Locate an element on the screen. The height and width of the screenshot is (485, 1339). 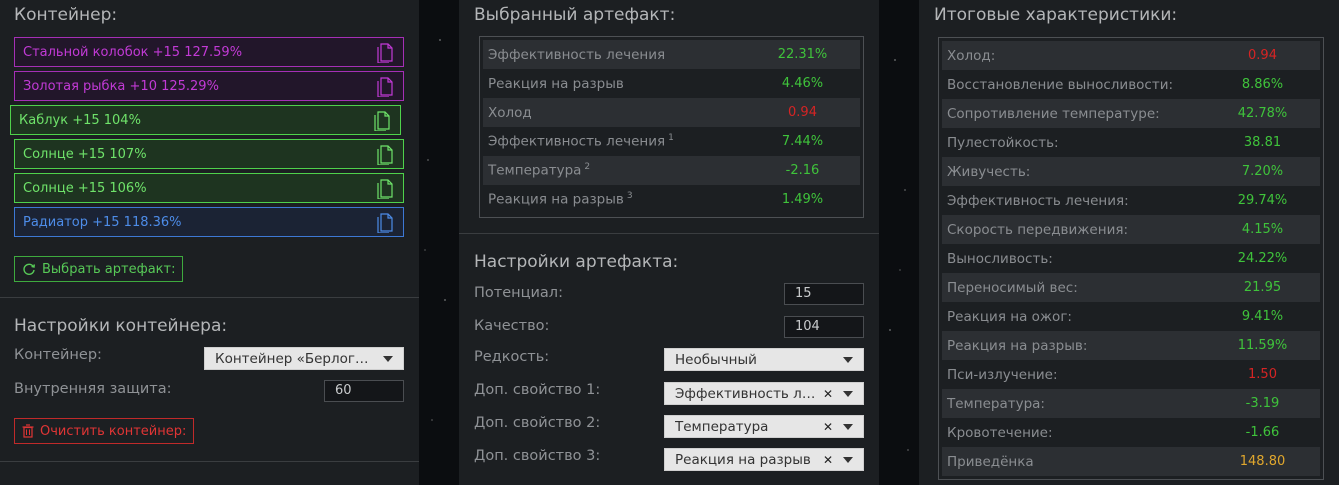
extra2-select: Температура ✕ is located at coordinates (764, 426).